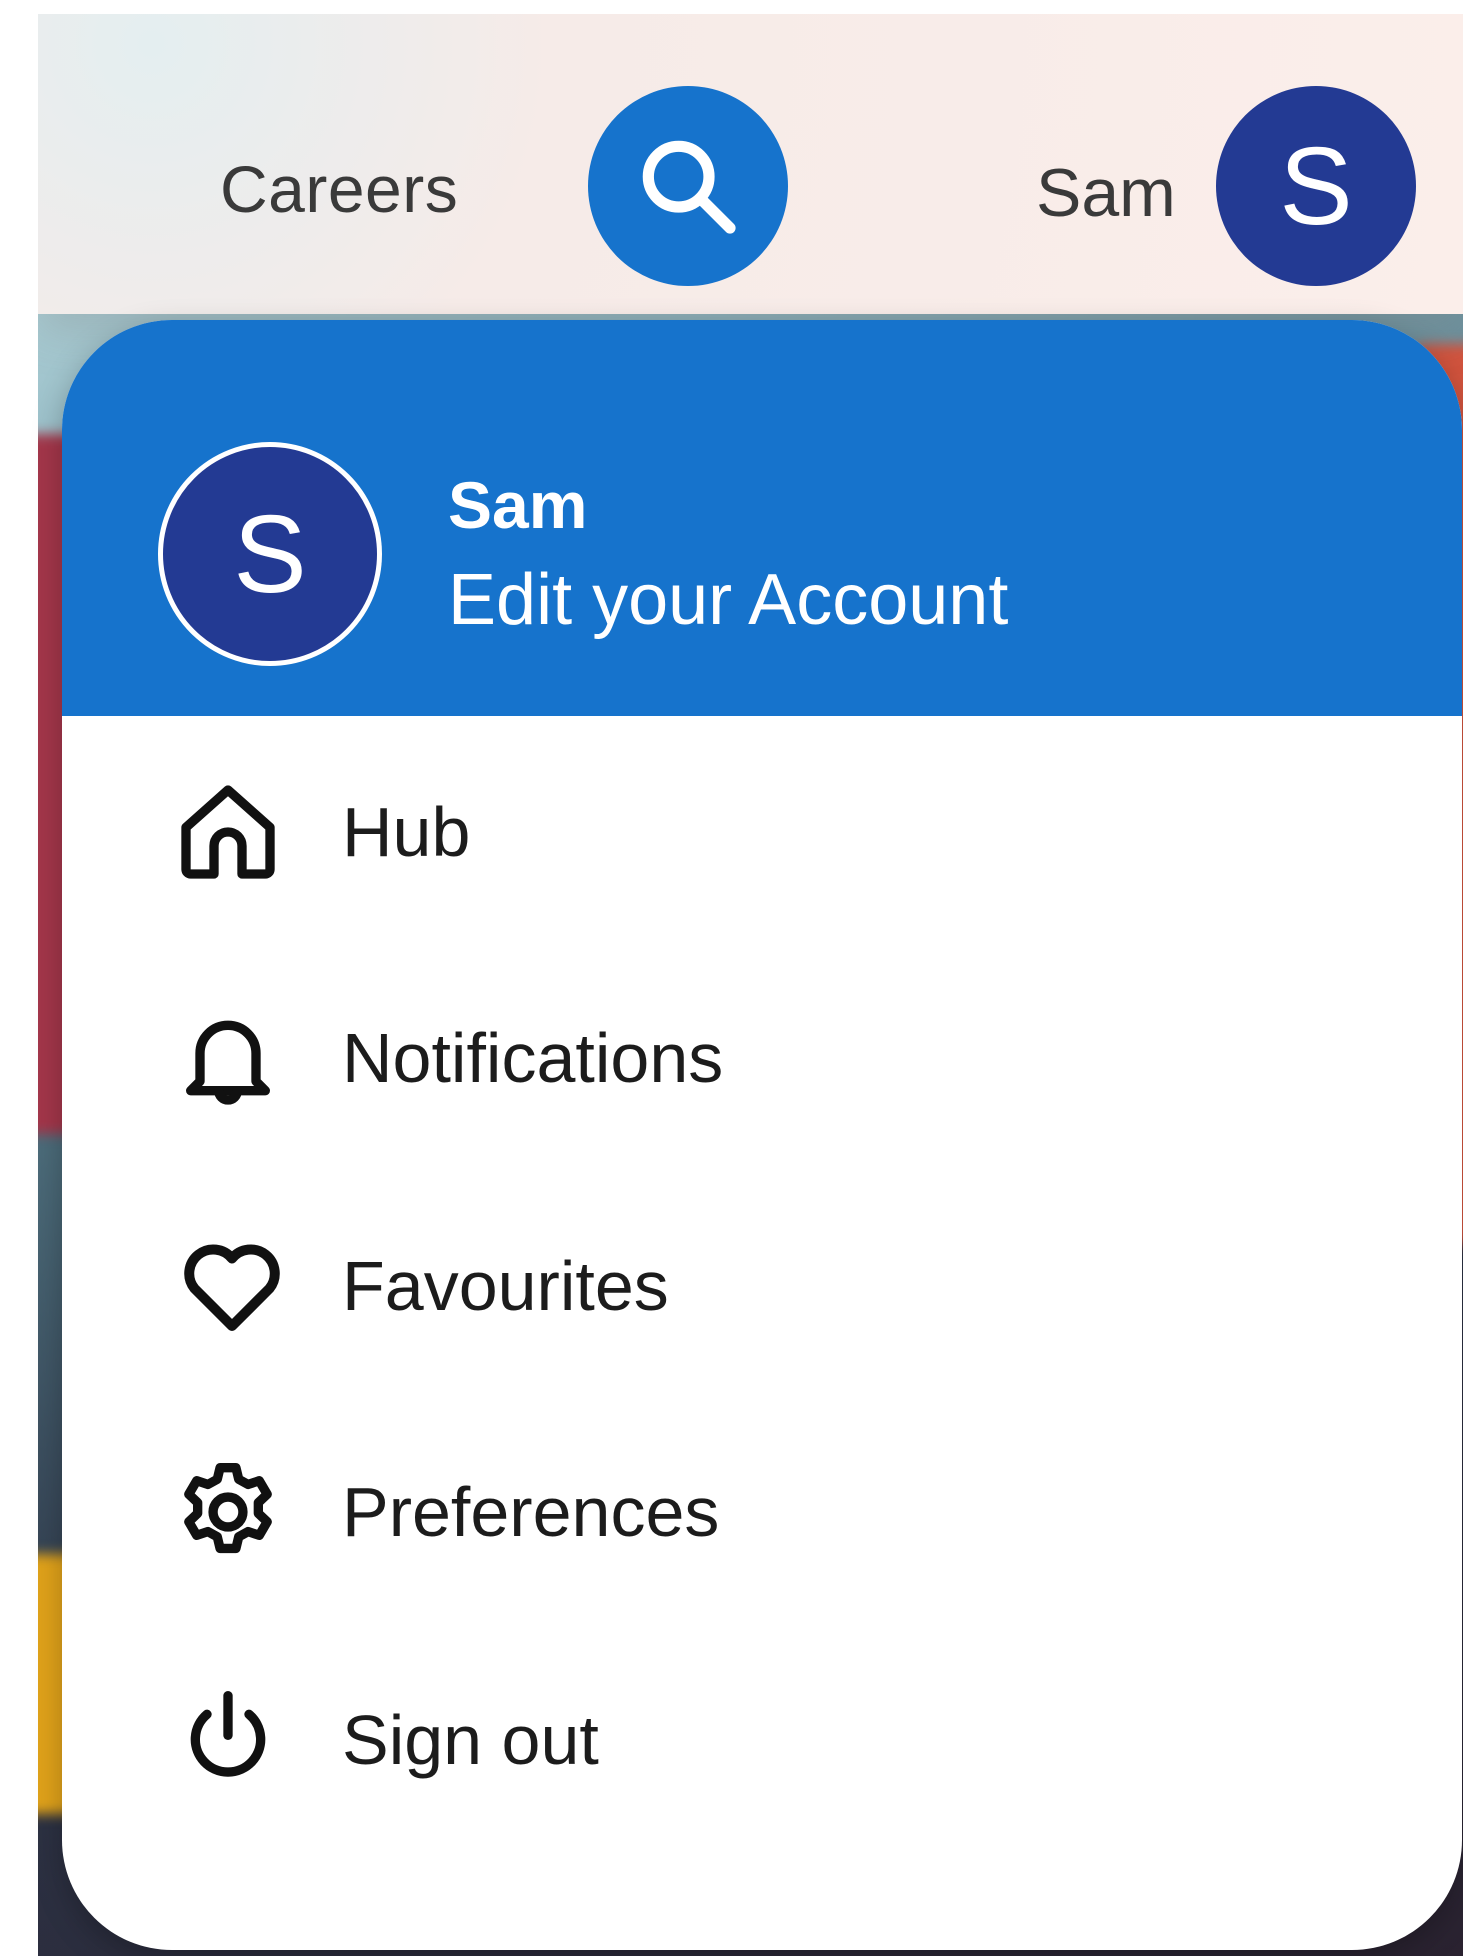  What do you see at coordinates (518, 505) in the screenshot?
I see `menu-user-name: Sam` at bounding box center [518, 505].